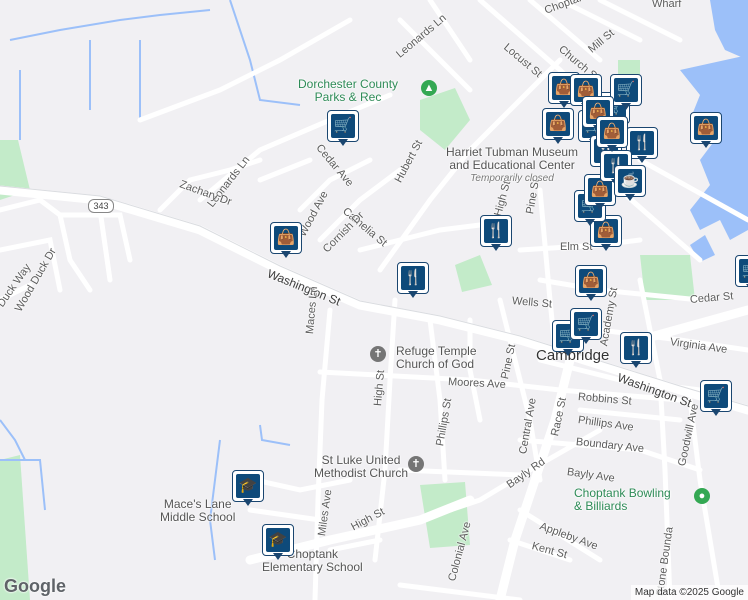 Image resolution: width=748 pixels, height=600 pixels. What do you see at coordinates (702, 496) in the screenshot?
I see `recreation-icon: ●` at bounding box center [702, 496].